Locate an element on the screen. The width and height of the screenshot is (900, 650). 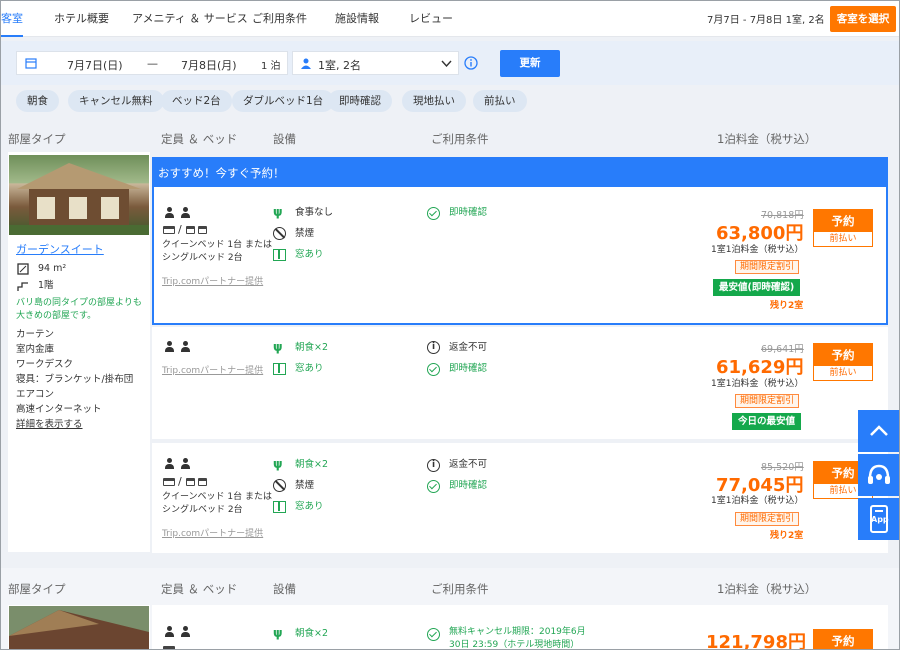
app-label: App is located at coordinates (880, 519).